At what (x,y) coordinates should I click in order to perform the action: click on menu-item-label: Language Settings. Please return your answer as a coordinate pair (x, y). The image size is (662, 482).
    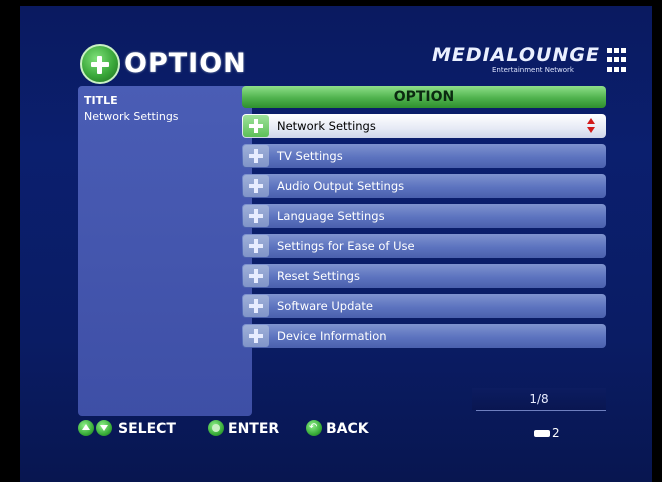
    Looking at the image, I should click on (331, 216).